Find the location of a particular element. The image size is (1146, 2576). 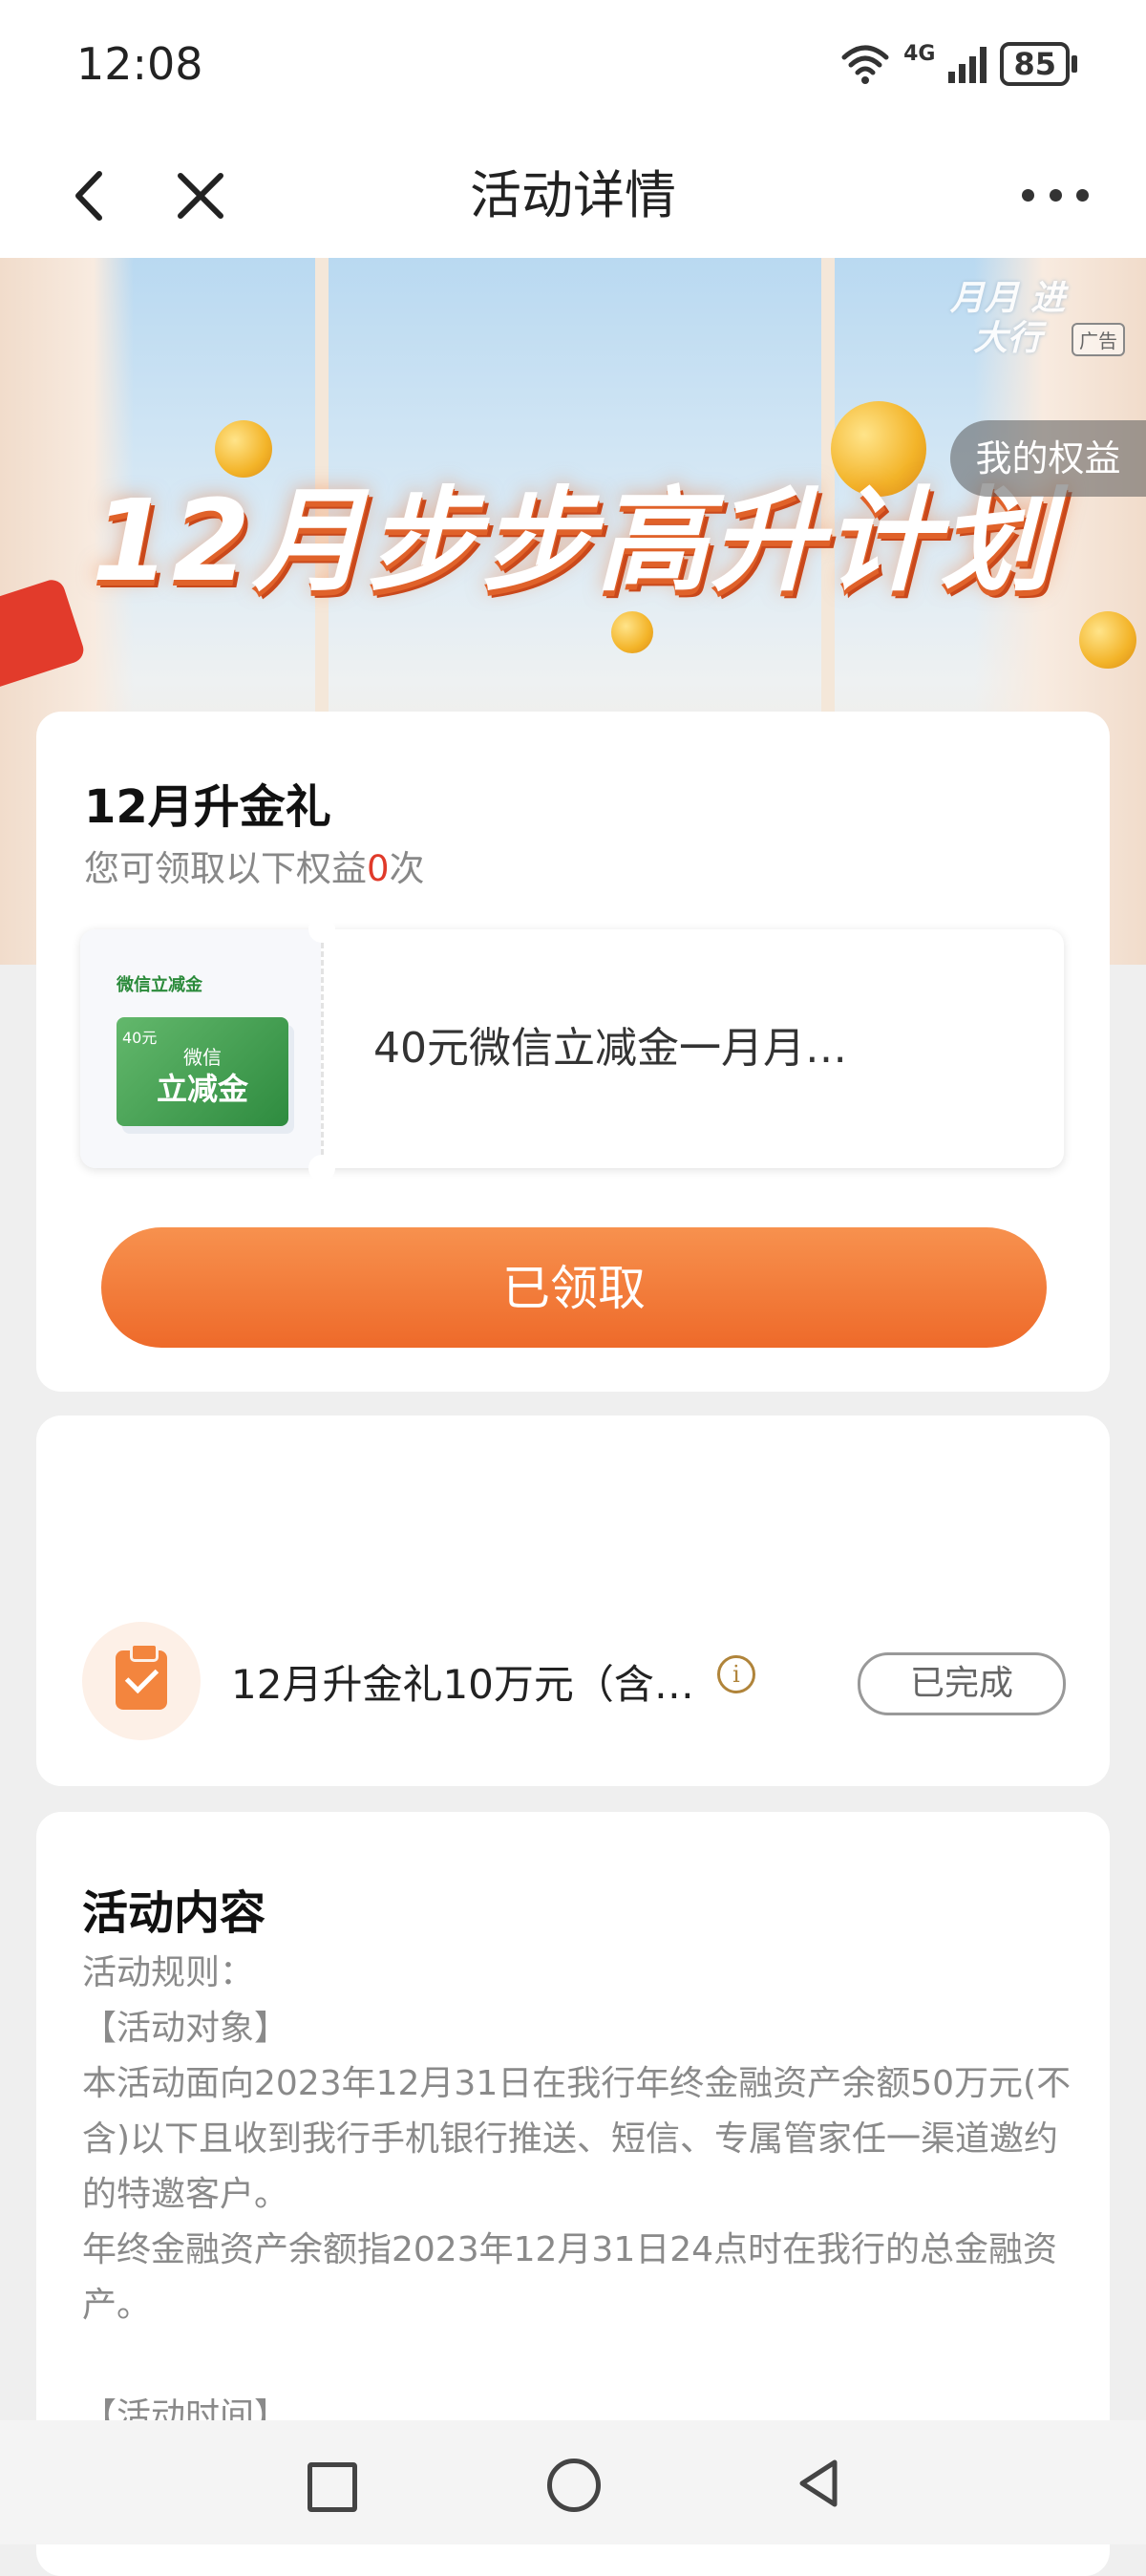

recent-apps-icon is located at coordinates (332, 2487).